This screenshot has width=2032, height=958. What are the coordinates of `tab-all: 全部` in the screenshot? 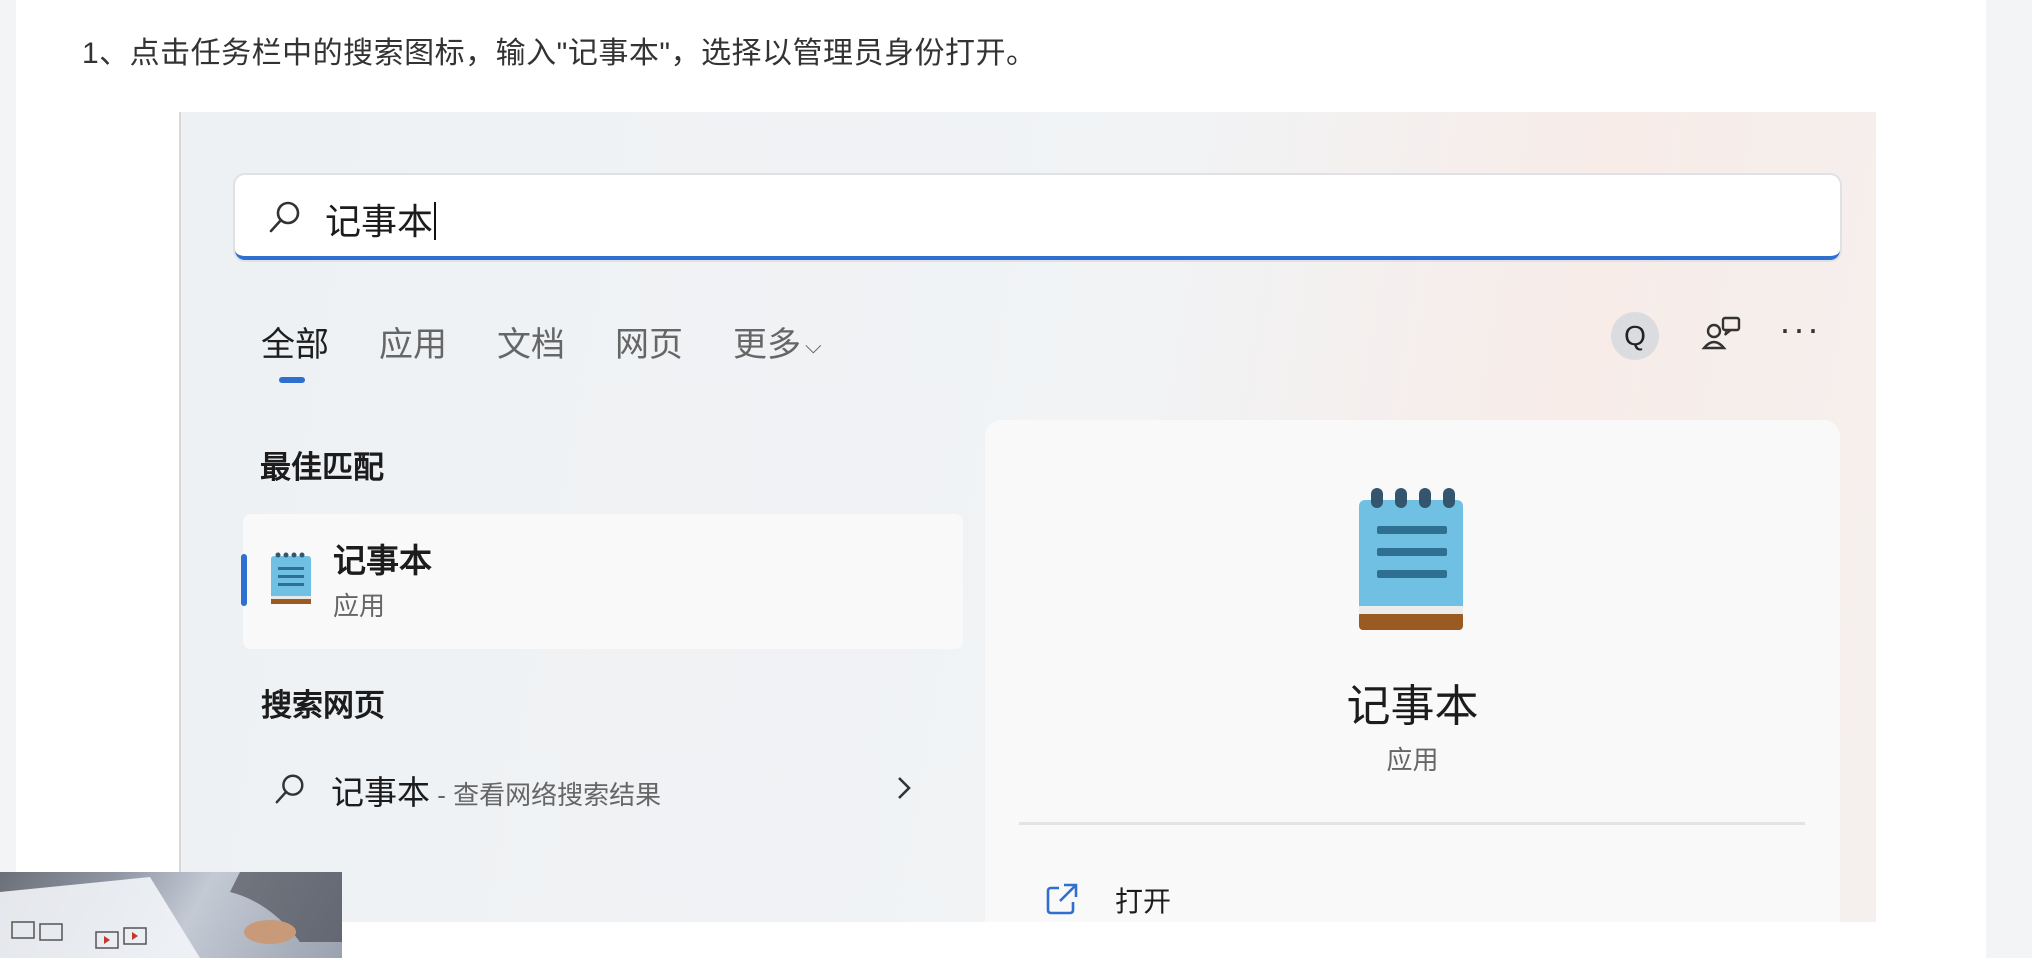 It's located at (295, 350).